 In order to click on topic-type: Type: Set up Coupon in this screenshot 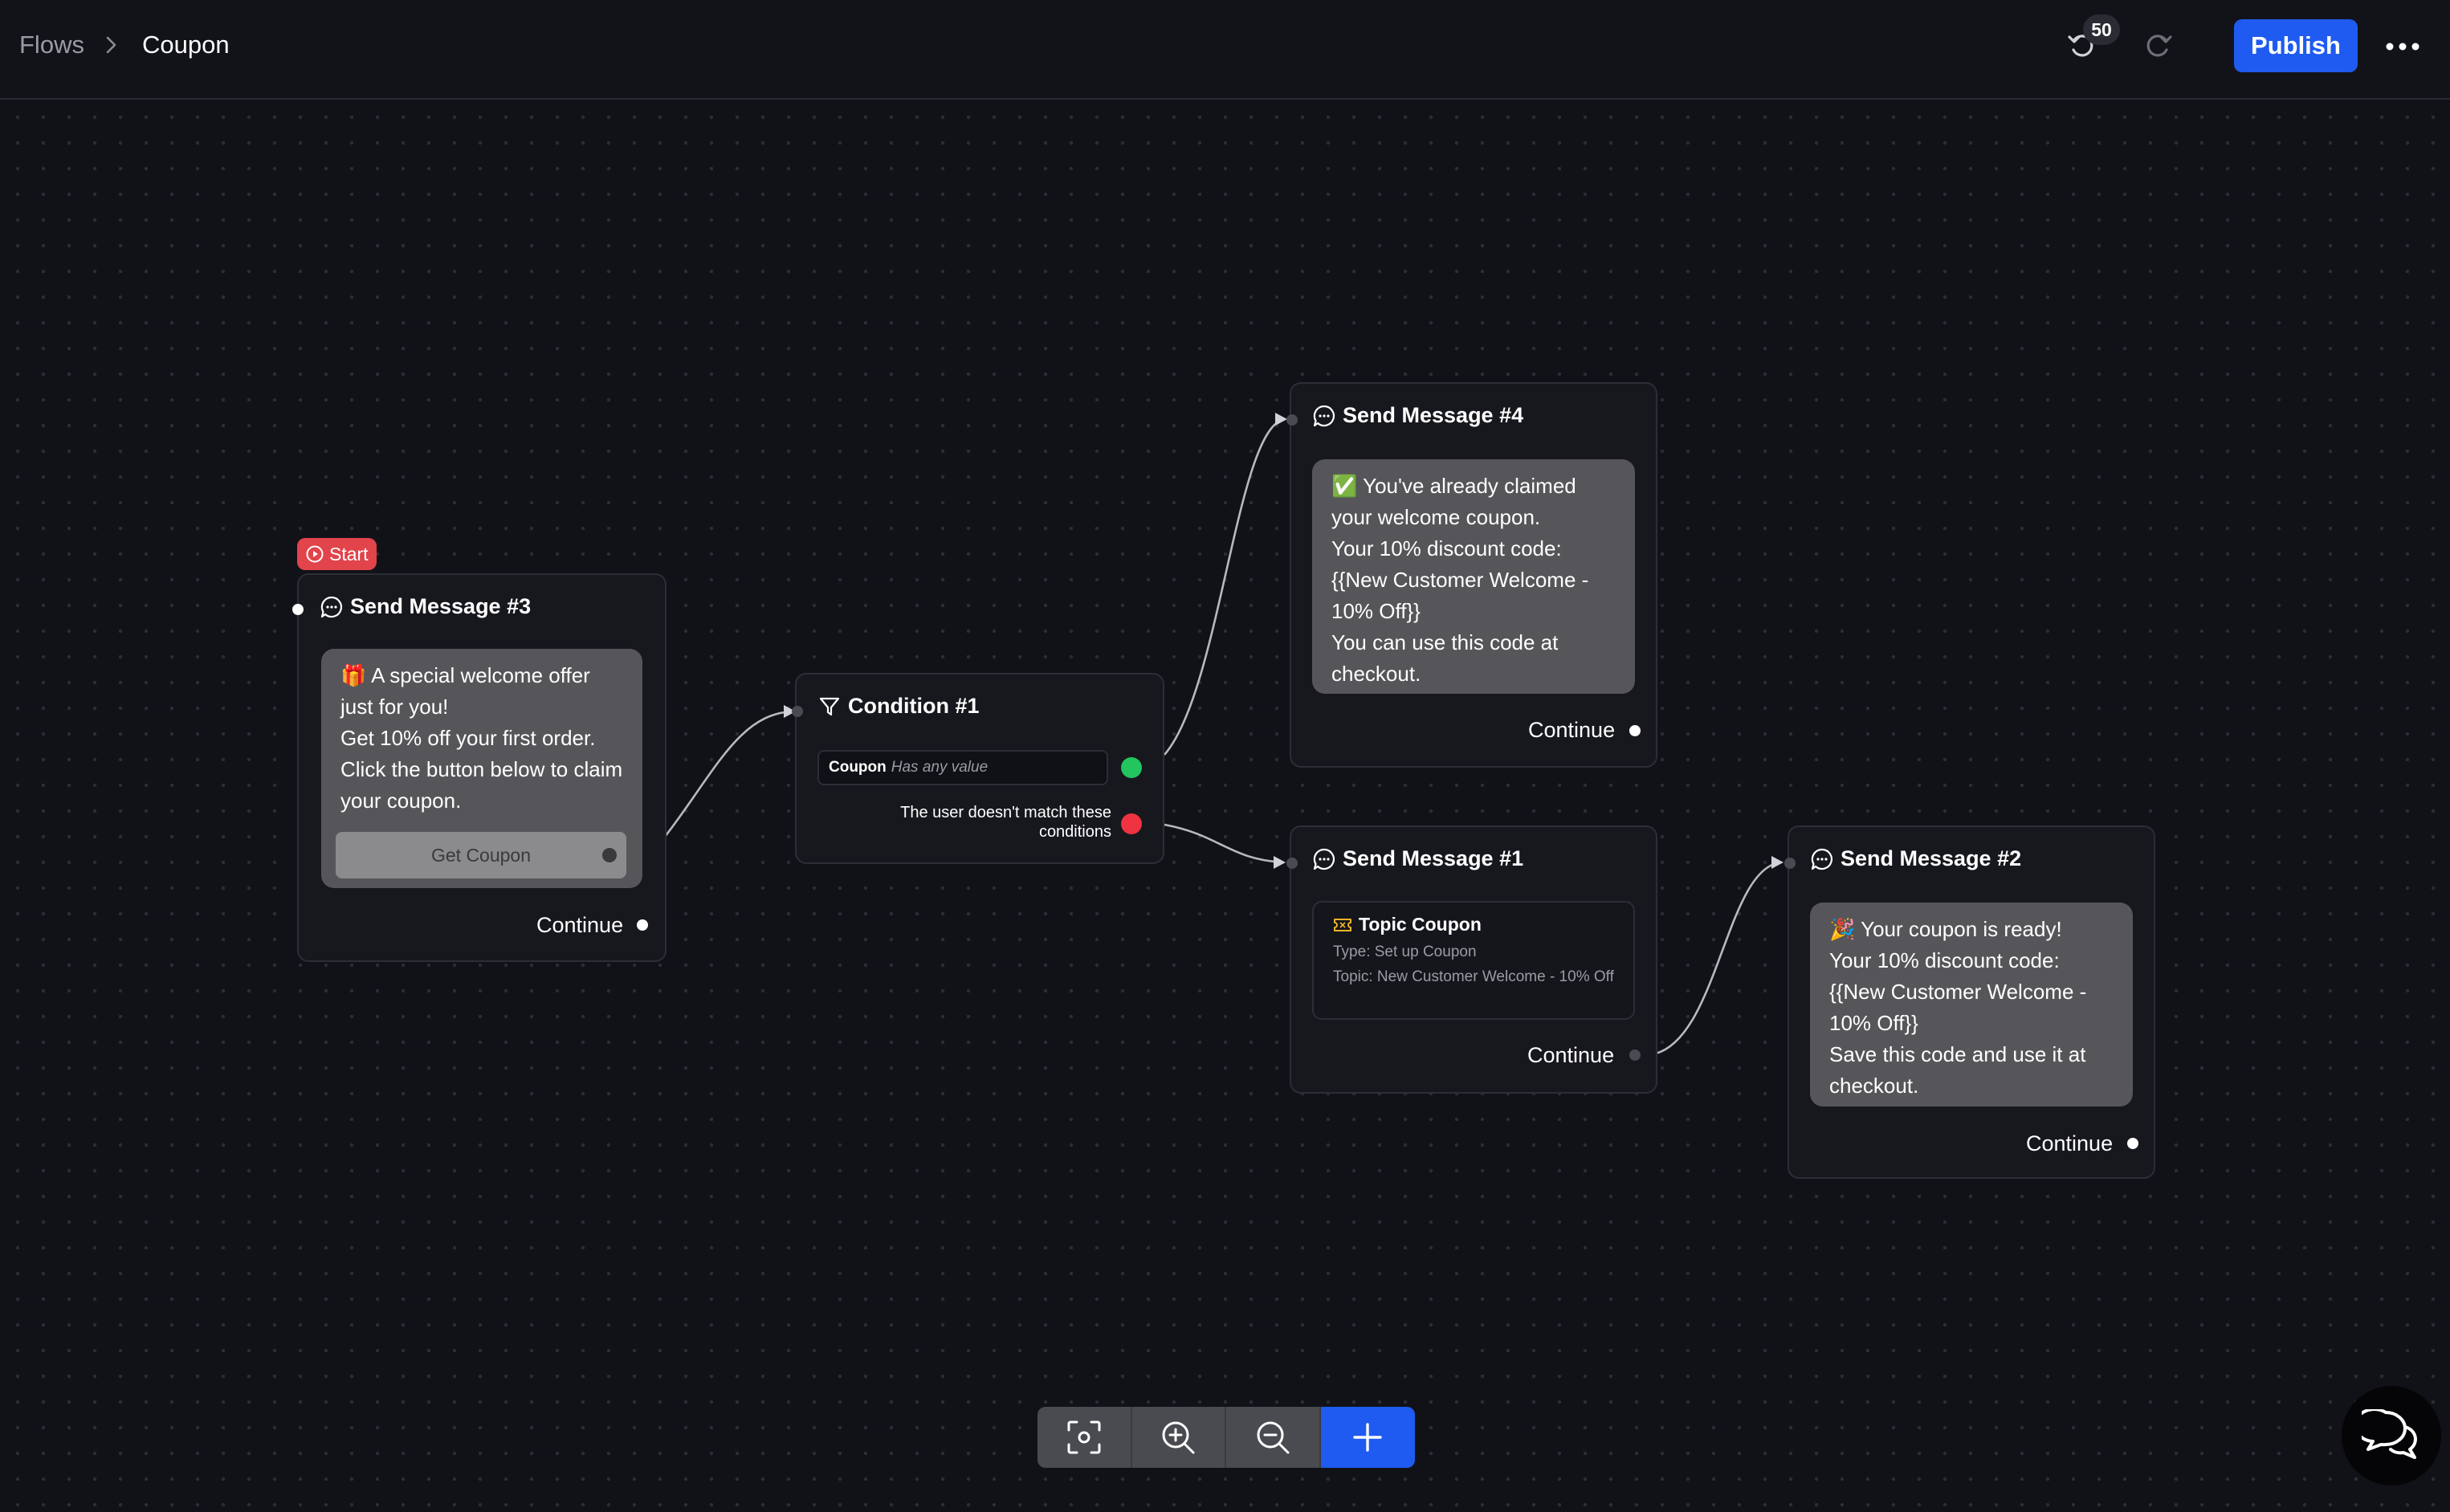, I will do `click(1405, 951)`.